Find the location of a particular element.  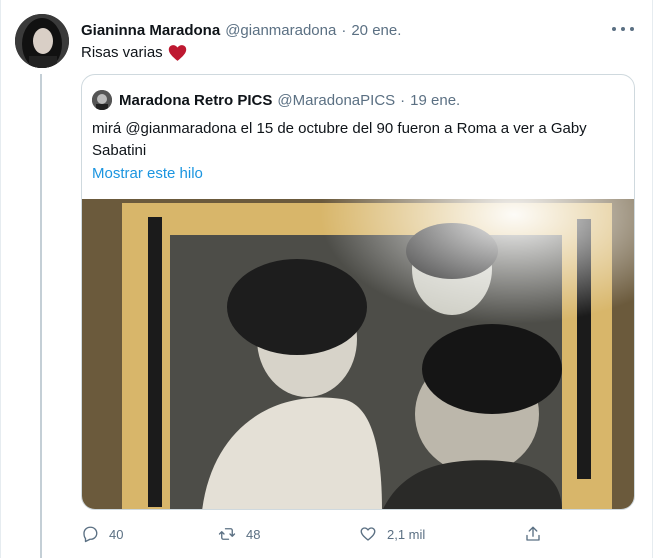

share-button is located at coordinates (538, 534).